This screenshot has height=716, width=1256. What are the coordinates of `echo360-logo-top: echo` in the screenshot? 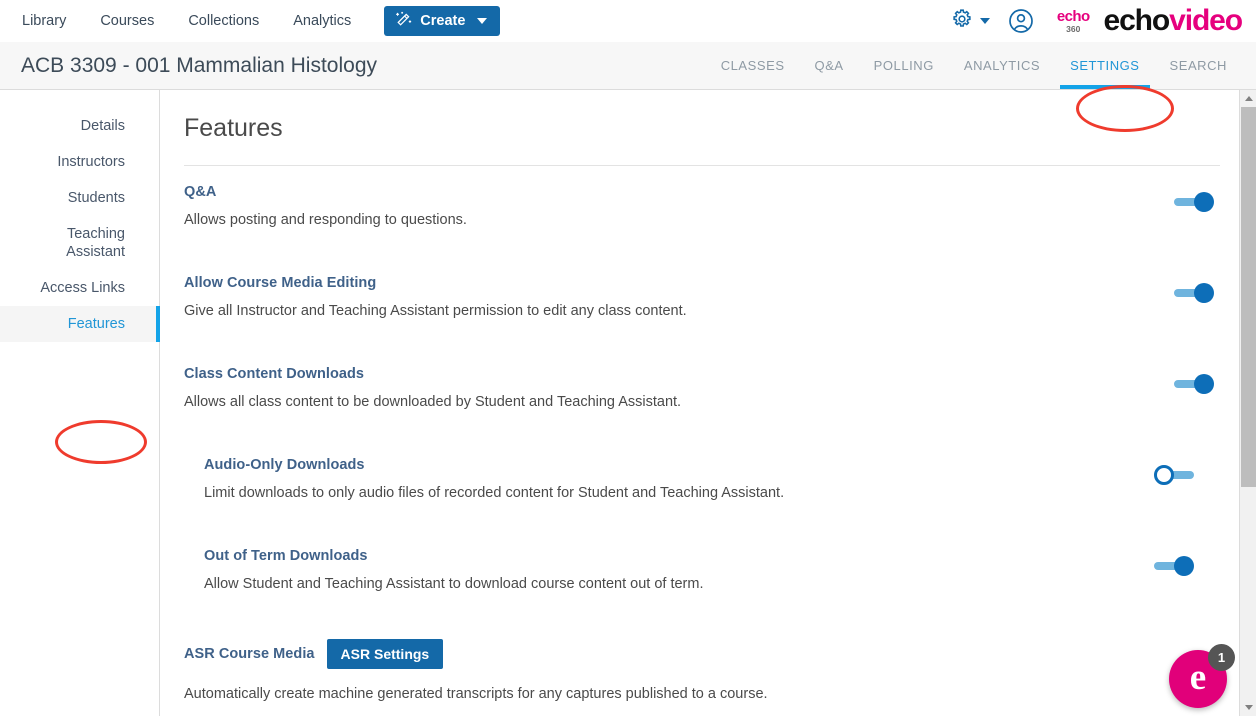 It's located at (1073, 16).